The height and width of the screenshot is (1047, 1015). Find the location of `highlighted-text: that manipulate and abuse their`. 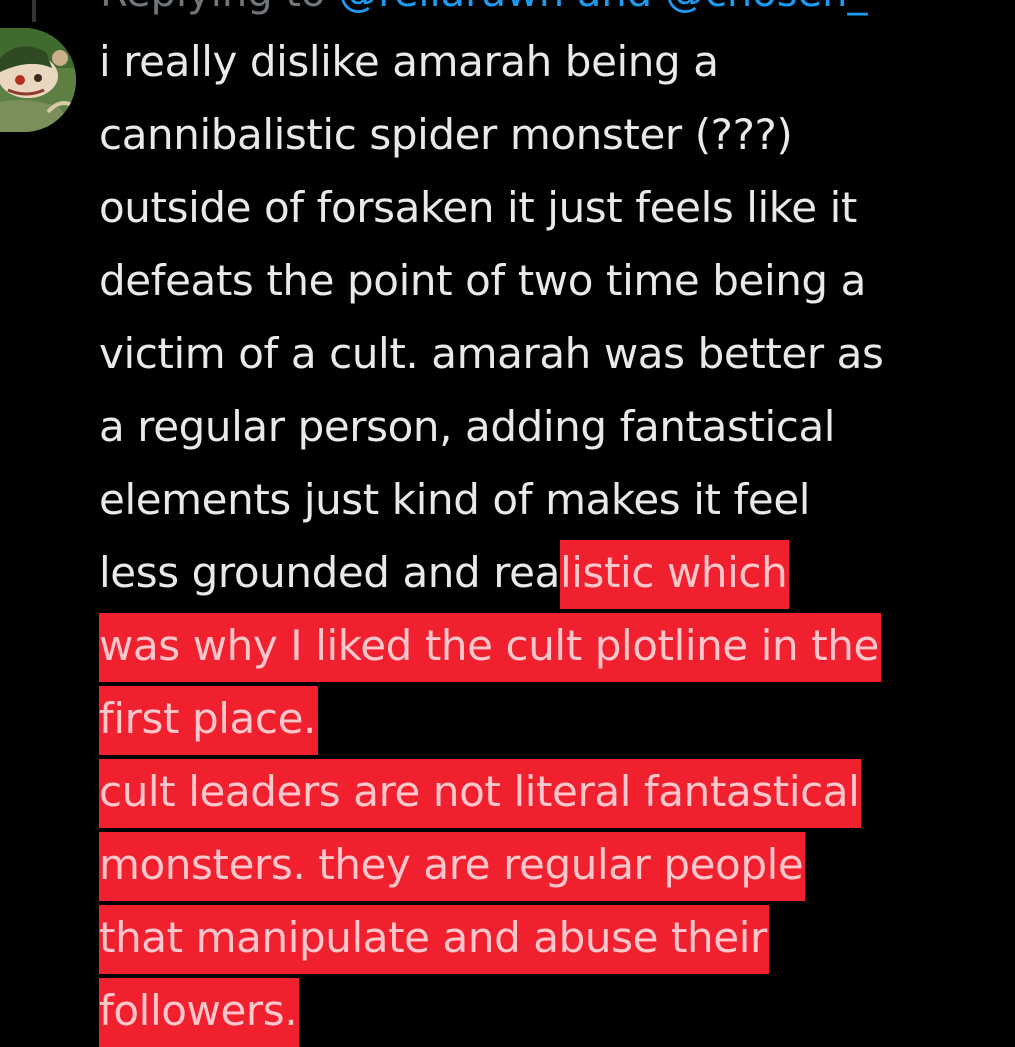

highlighted-text: that manipulate and abuse their is located at coordinates (434, 939).